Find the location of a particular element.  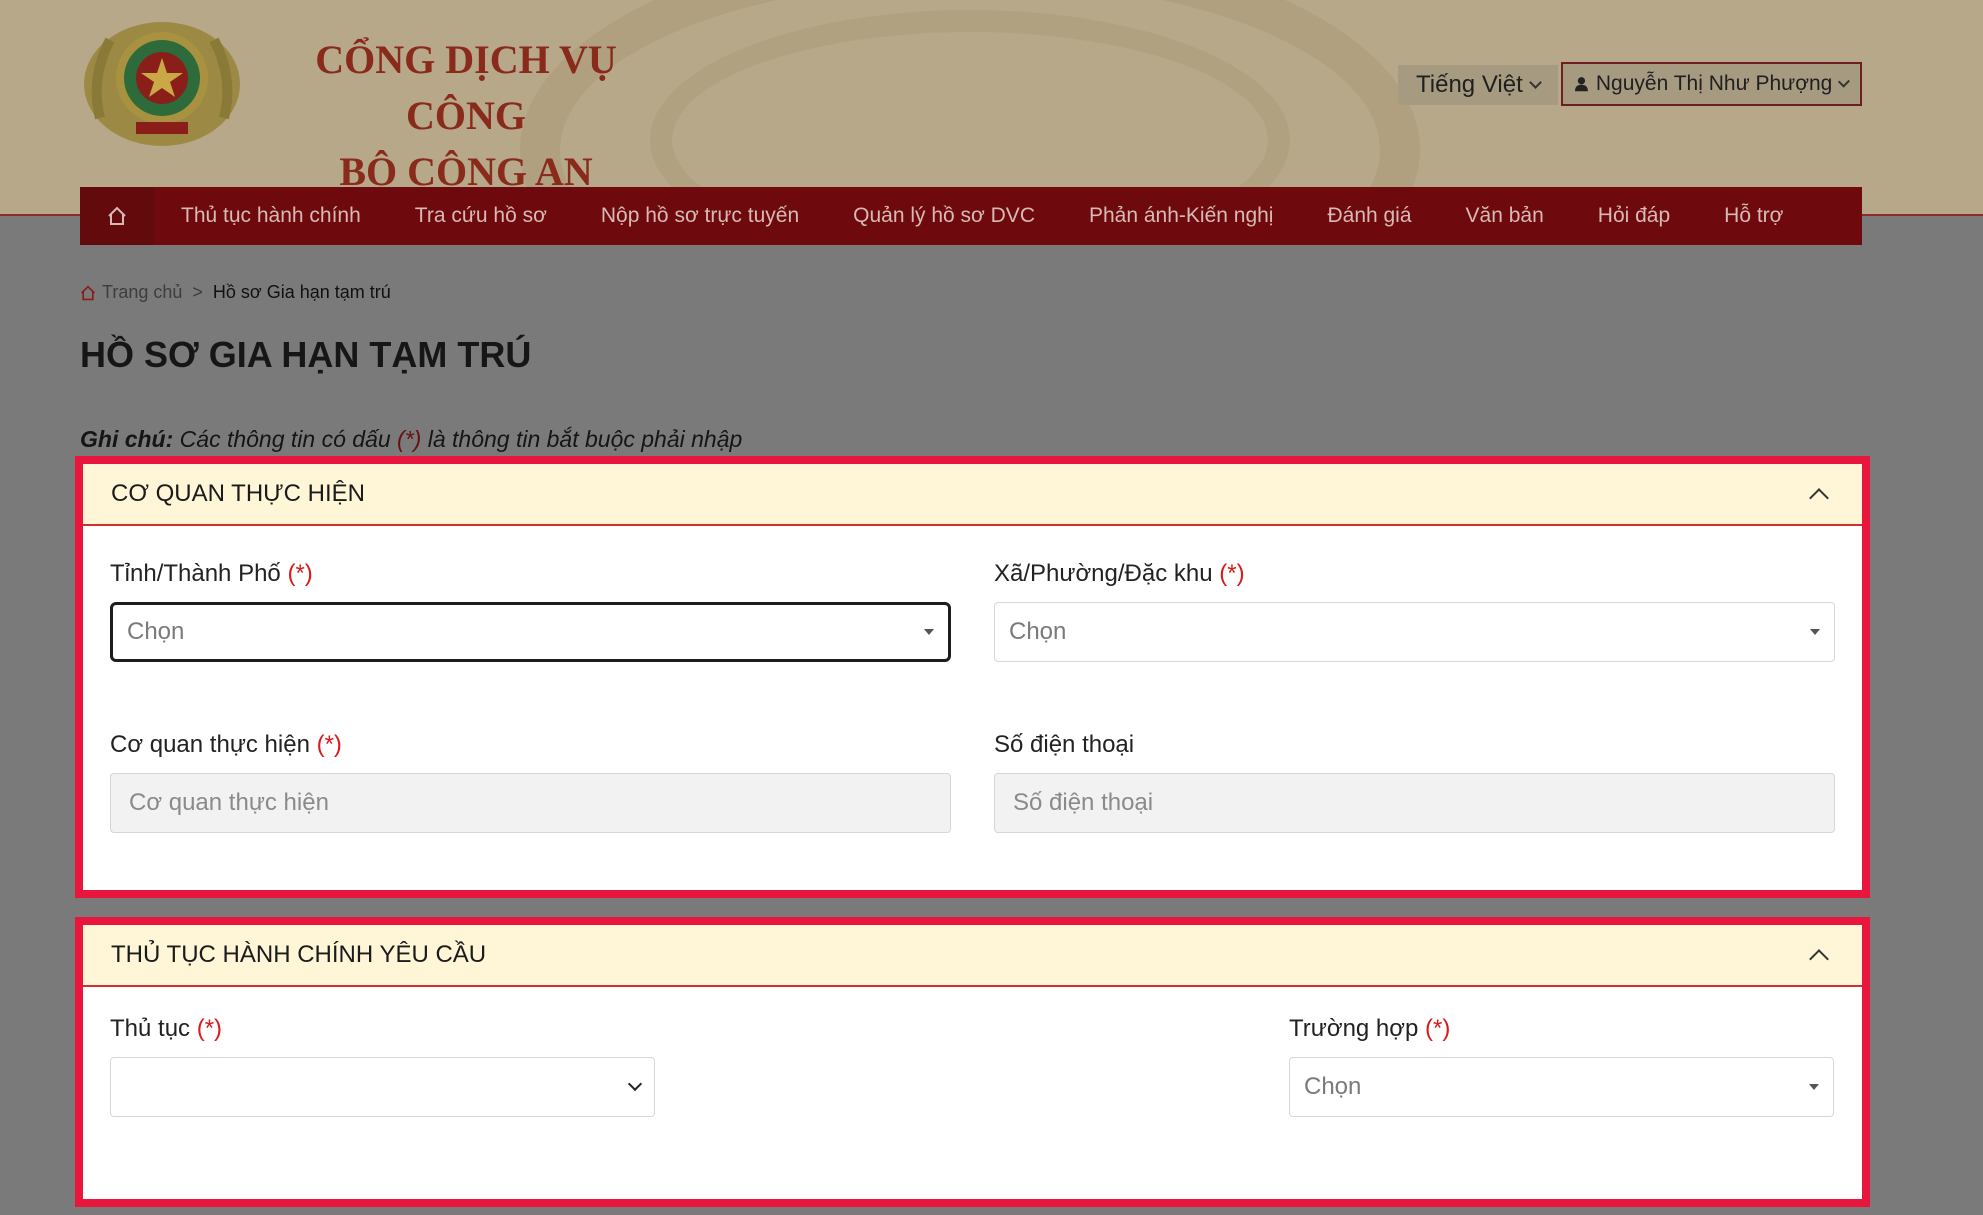

nav-item-ho-tro: Hỗ trợ is located at coordinates (1753, 216).